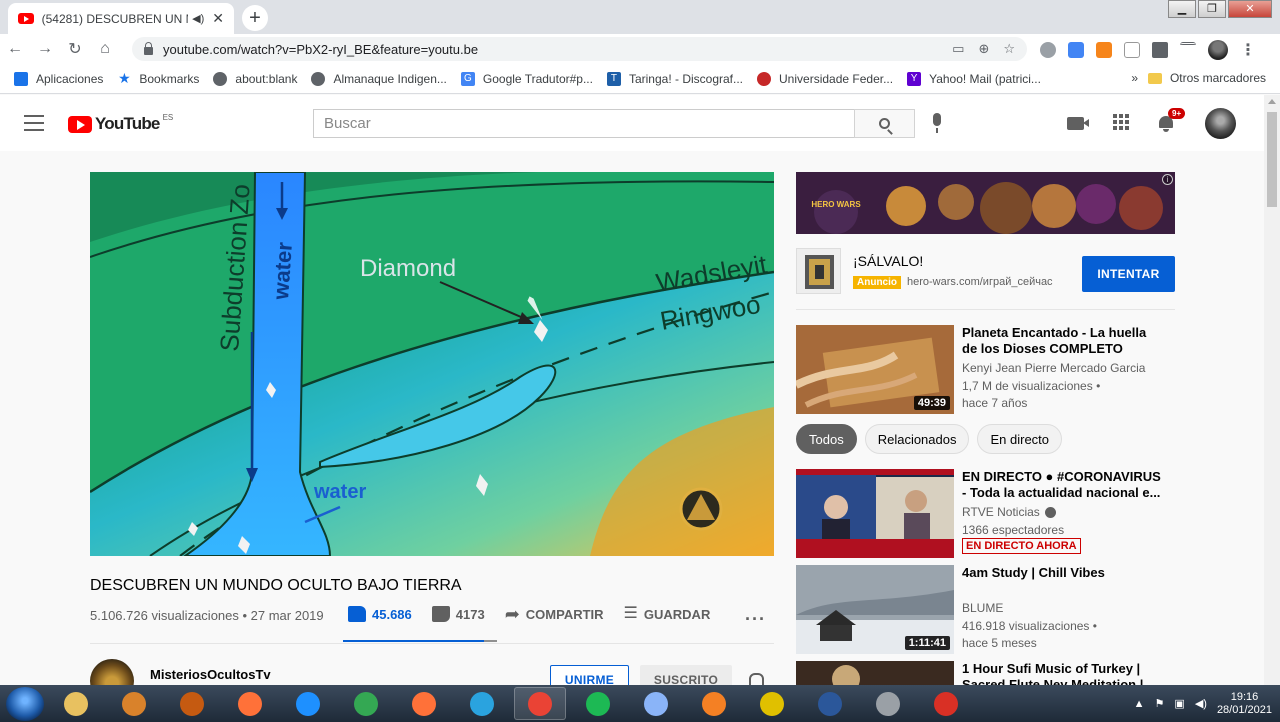 The image size is (1280, 722). I want to click on puzzle-extensions-icon, so click(1160, 50).